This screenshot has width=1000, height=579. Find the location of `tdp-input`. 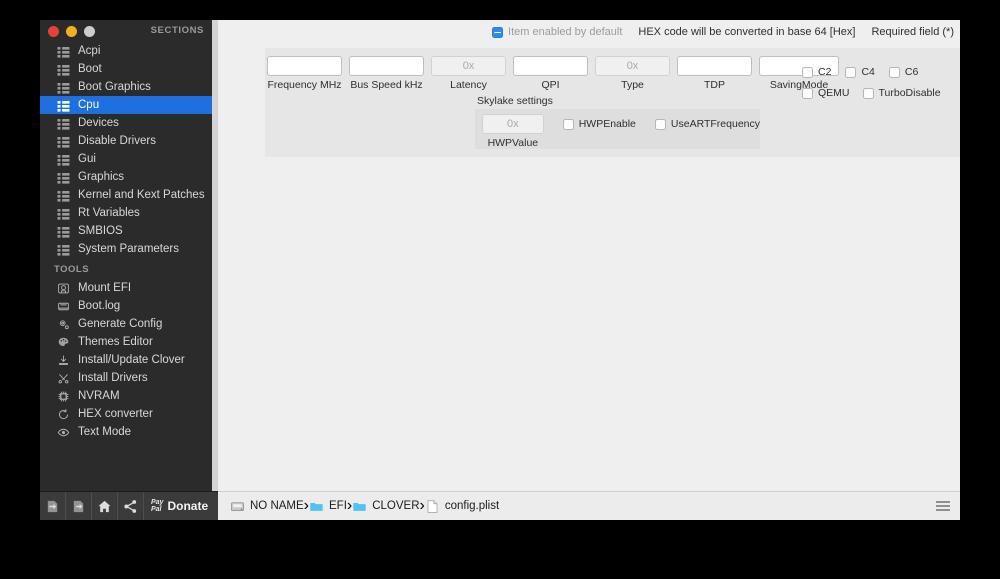

tdp-input is located at coordinates (714, 66).